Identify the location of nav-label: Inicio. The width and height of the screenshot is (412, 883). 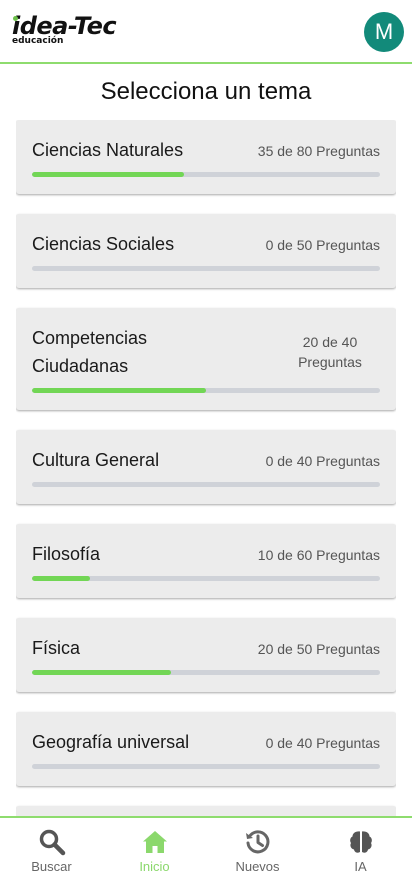
(154, 866).